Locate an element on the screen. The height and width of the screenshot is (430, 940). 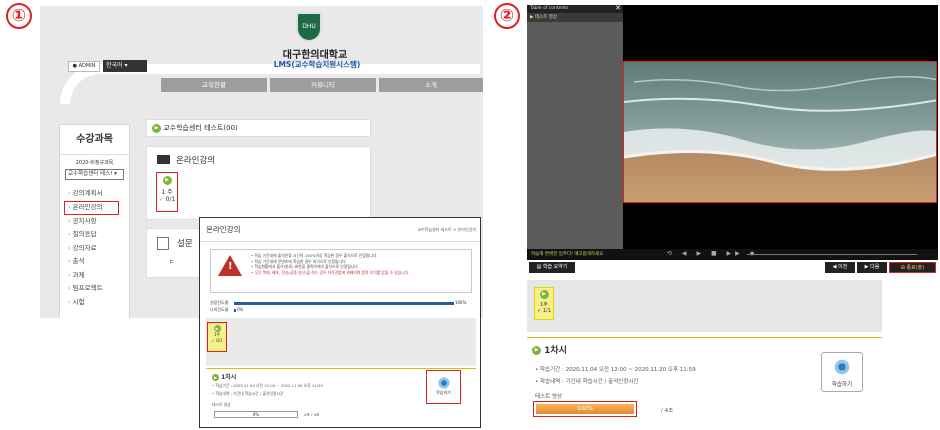
playback-icons: ⟲ ◀ ▶ ■ ▶▶ ◆ is located at coordinates (712, 253).